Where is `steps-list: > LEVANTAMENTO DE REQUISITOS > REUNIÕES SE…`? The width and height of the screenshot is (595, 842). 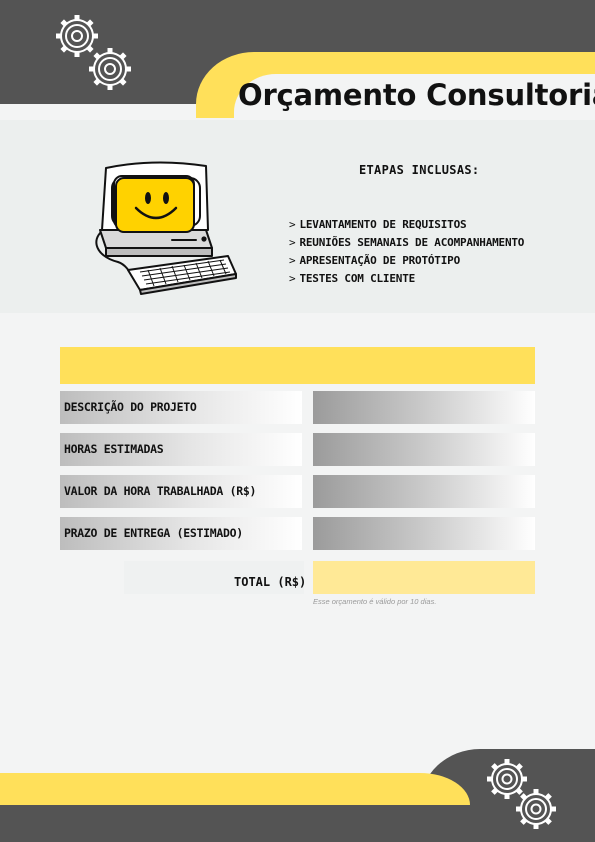 steps-list: > LEVANTAMENTO DE REQUISITOS > REUNIÕES SE… is located at coordinates (406, 254).